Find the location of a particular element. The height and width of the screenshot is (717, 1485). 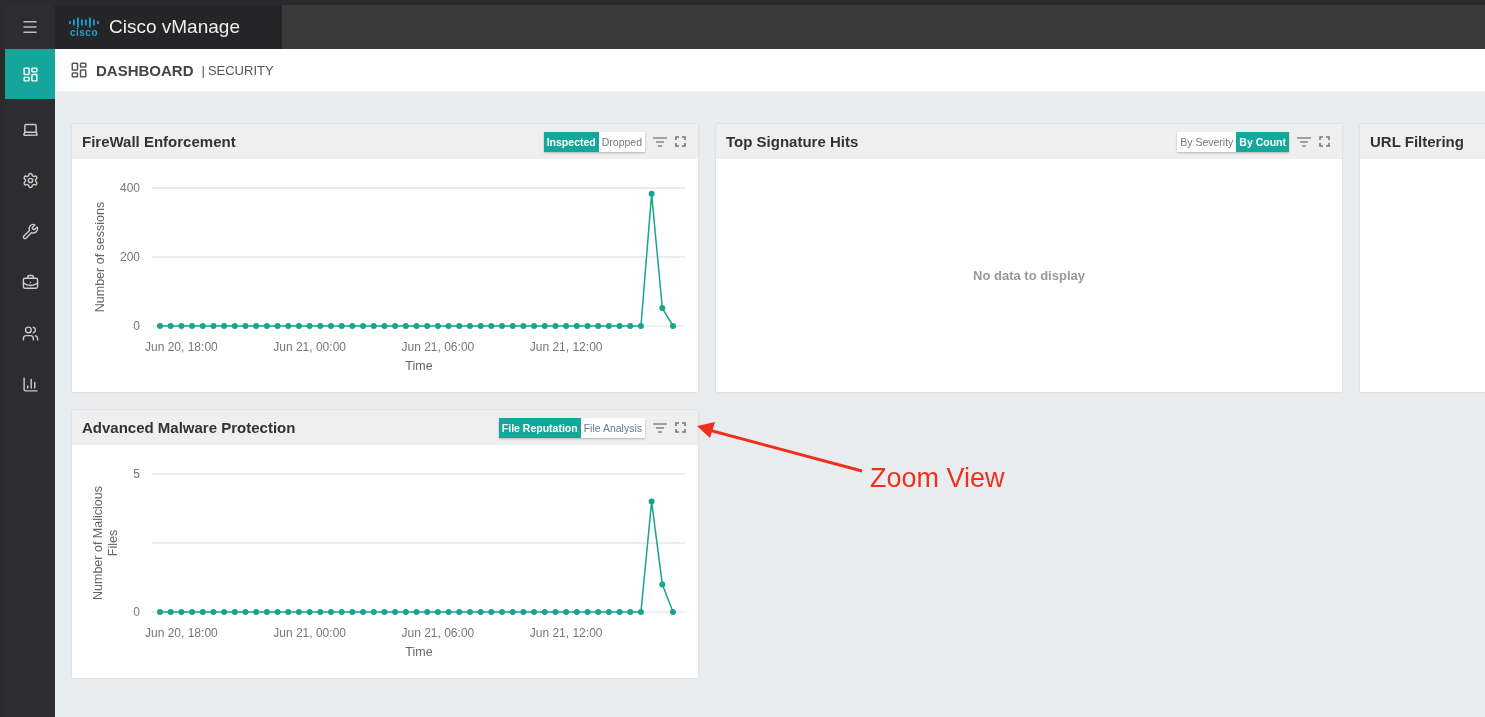

toggle-option: By Count is located at coordinates (1262, 141).